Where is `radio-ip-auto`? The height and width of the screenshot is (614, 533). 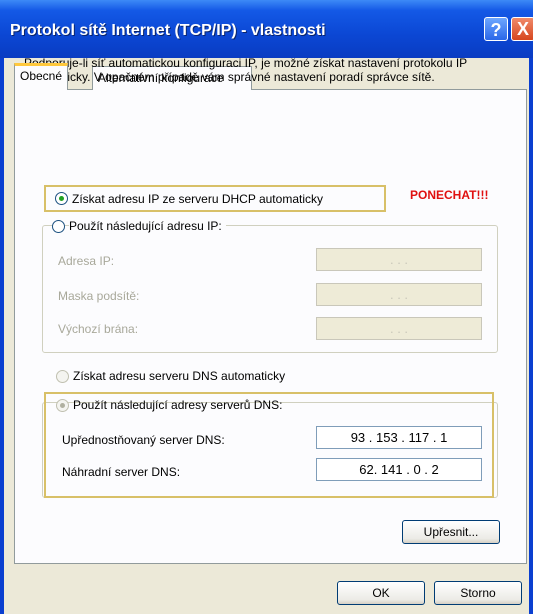
radio-ip-auto is located at coordinates (61, 198).